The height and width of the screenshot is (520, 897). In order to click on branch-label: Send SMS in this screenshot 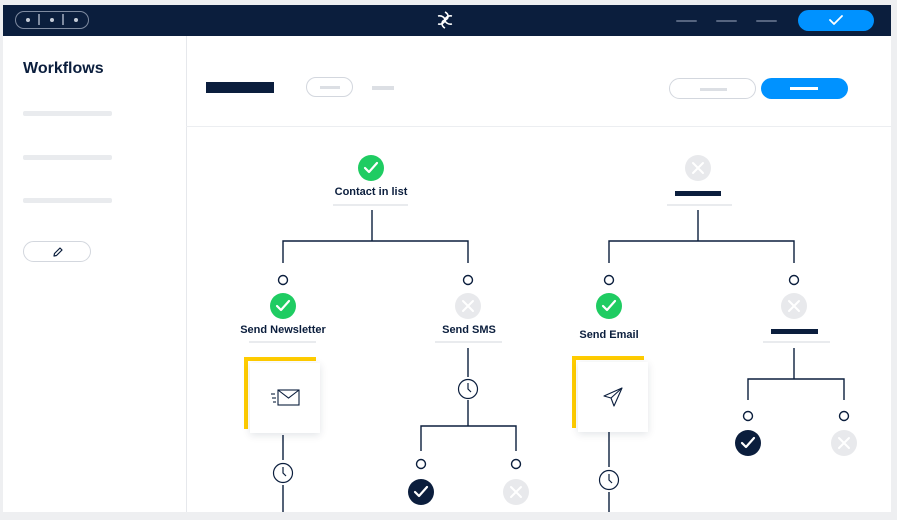, I will do `click(469, 330)`.